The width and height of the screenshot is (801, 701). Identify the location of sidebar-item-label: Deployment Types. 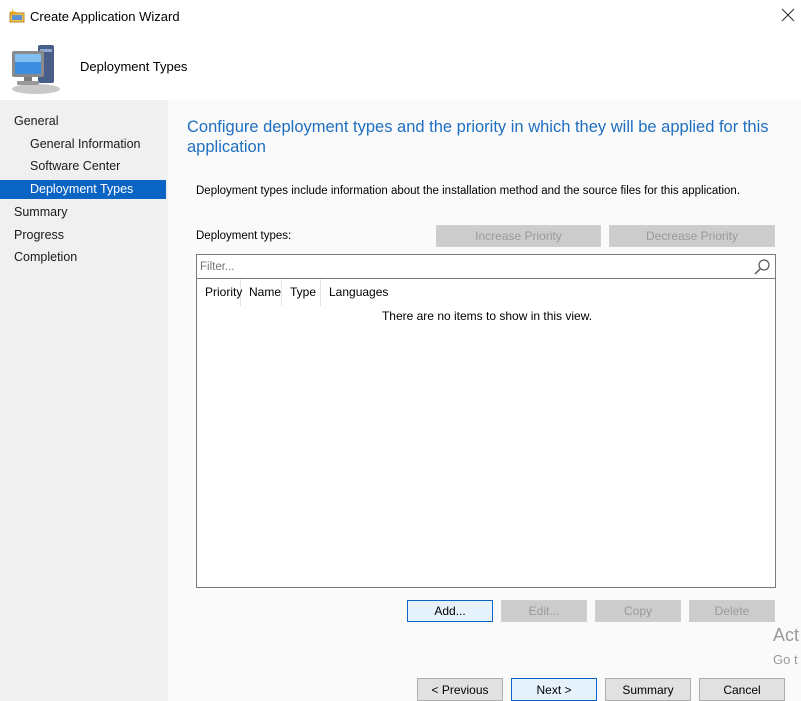
(82, 189).